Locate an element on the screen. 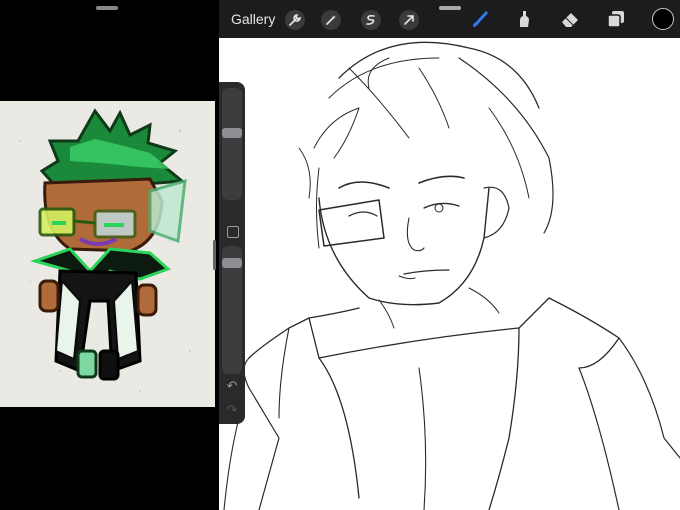 This screenshot has height=510, width=680. brush-size-thumb is located at coordinates (232, 133).